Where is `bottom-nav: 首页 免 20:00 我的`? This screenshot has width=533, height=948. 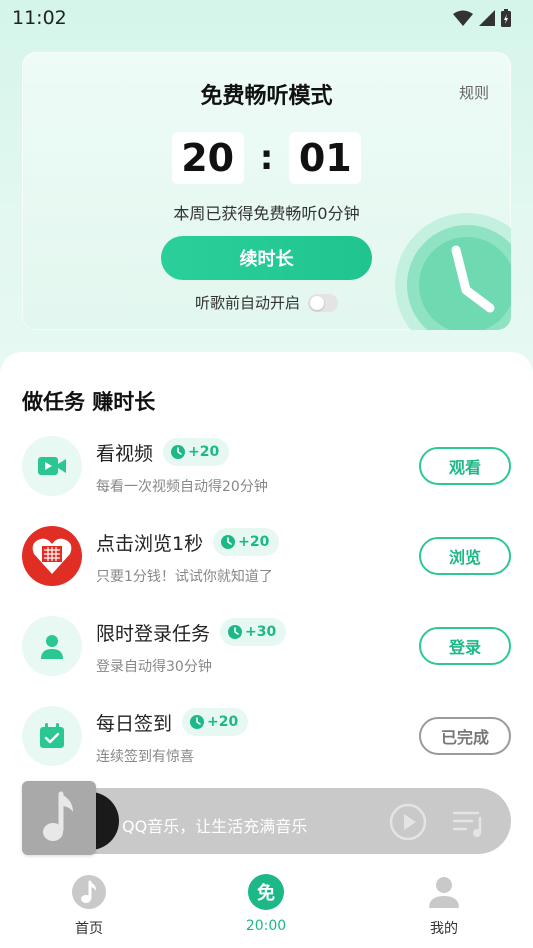
bottom-nav: 首页 免 20:00 我的 is located at coordinates (266, 906).